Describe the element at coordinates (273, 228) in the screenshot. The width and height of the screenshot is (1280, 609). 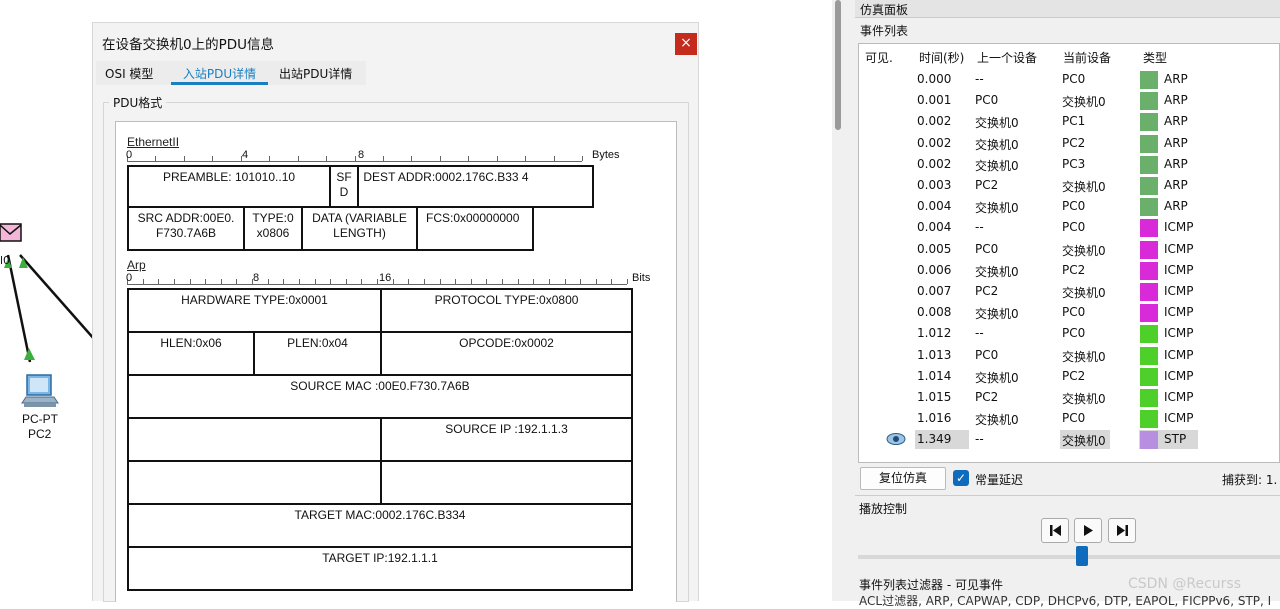
I see `type-field: TYPE:0 x0806` at that location.